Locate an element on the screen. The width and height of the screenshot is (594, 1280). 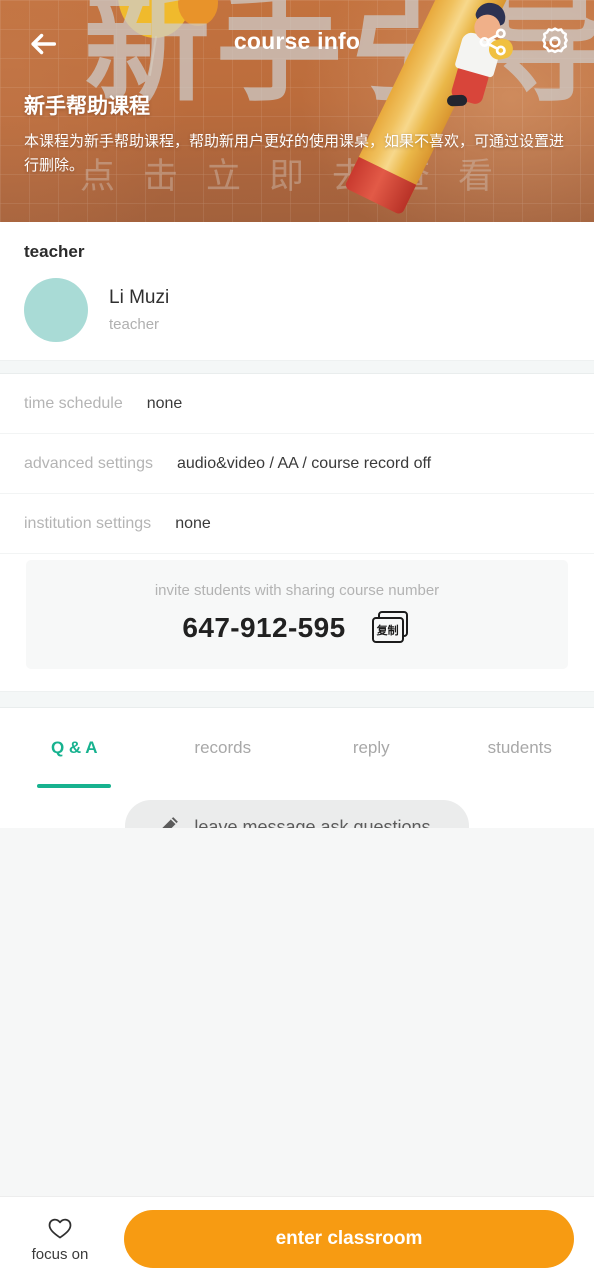
teacher-name: Li Muzi is located at coordinates (139, 298).